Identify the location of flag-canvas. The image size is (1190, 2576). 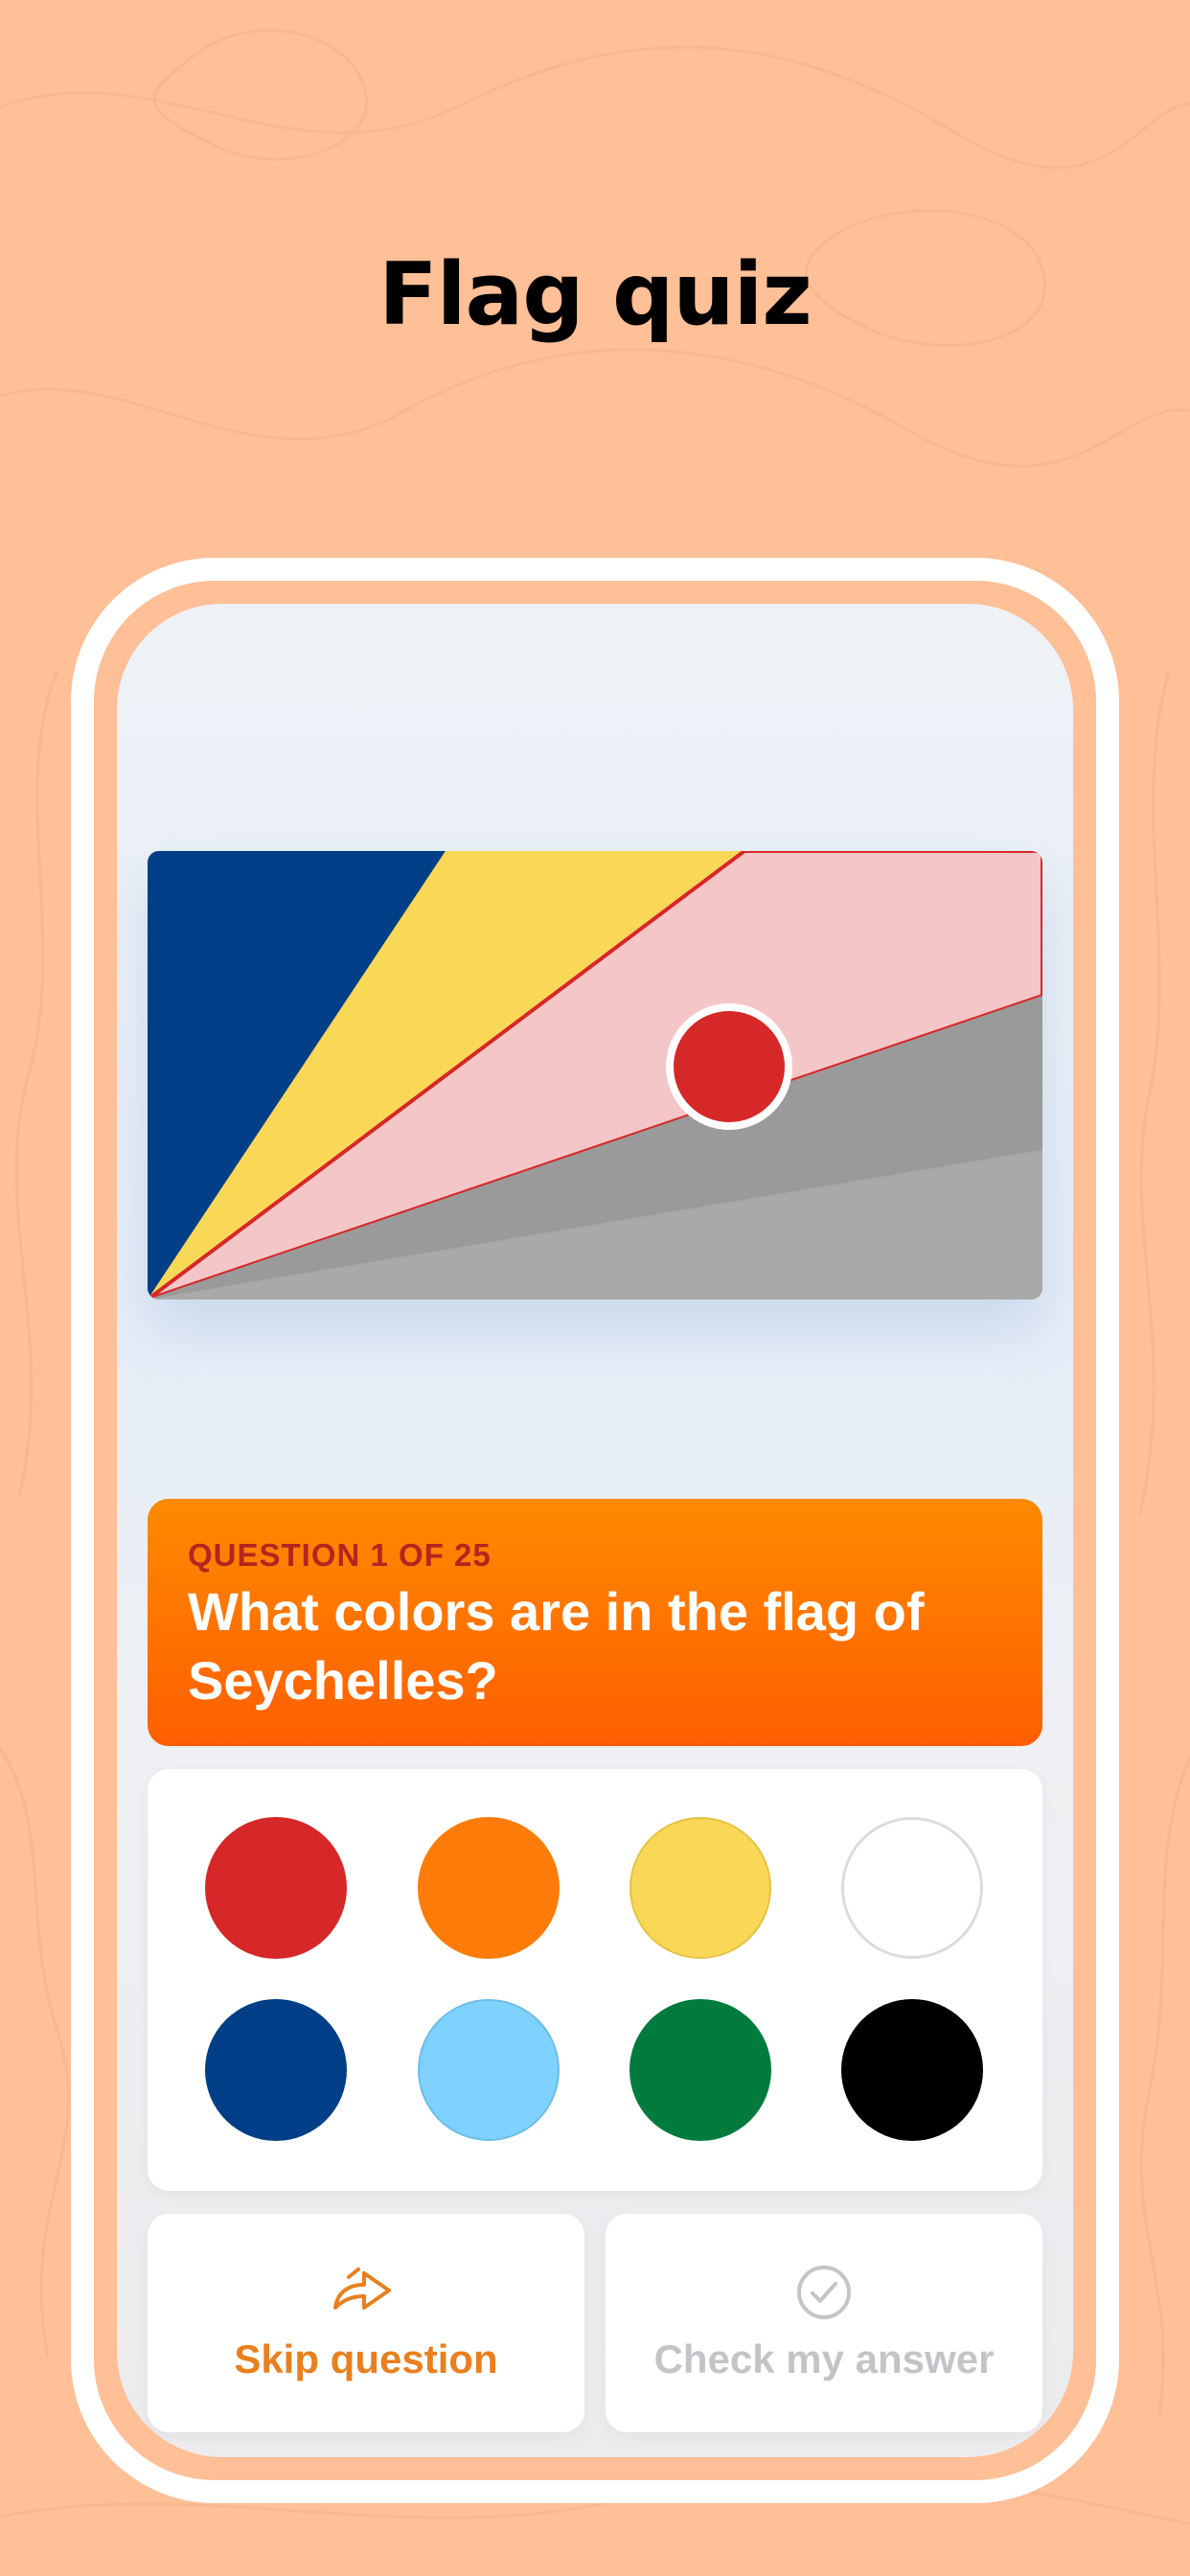
(595, 1075).